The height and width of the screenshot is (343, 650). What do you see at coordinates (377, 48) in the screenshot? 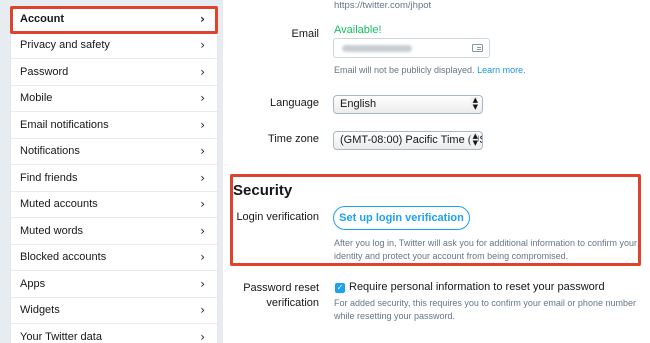
I see `email-value-redacted` at bounding box center [377, 48].